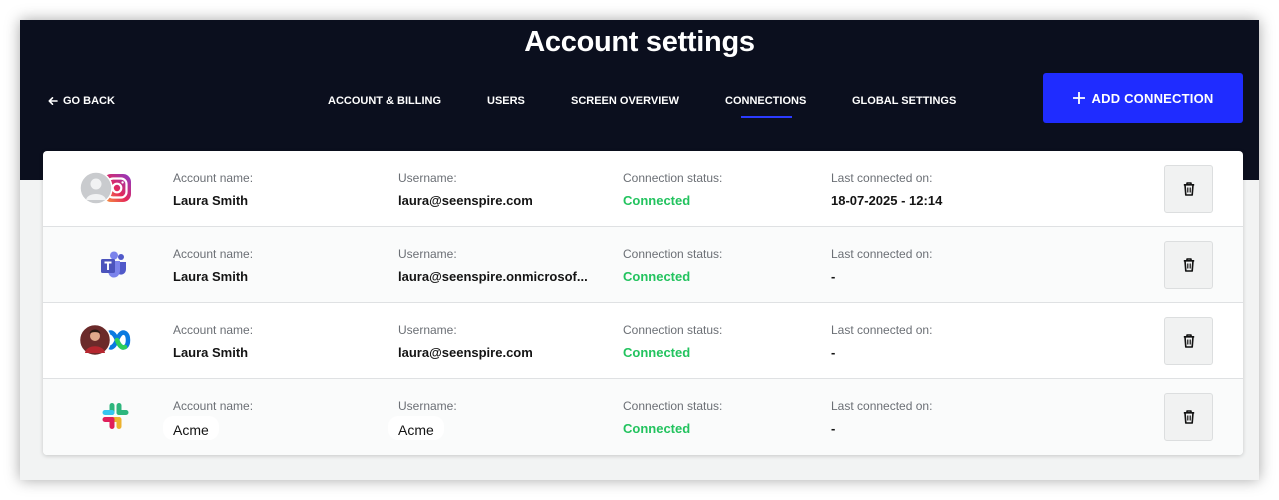 This screenshot has height=500, width=1279. I want to click on account-name-value: Acme, so click(191, 428).